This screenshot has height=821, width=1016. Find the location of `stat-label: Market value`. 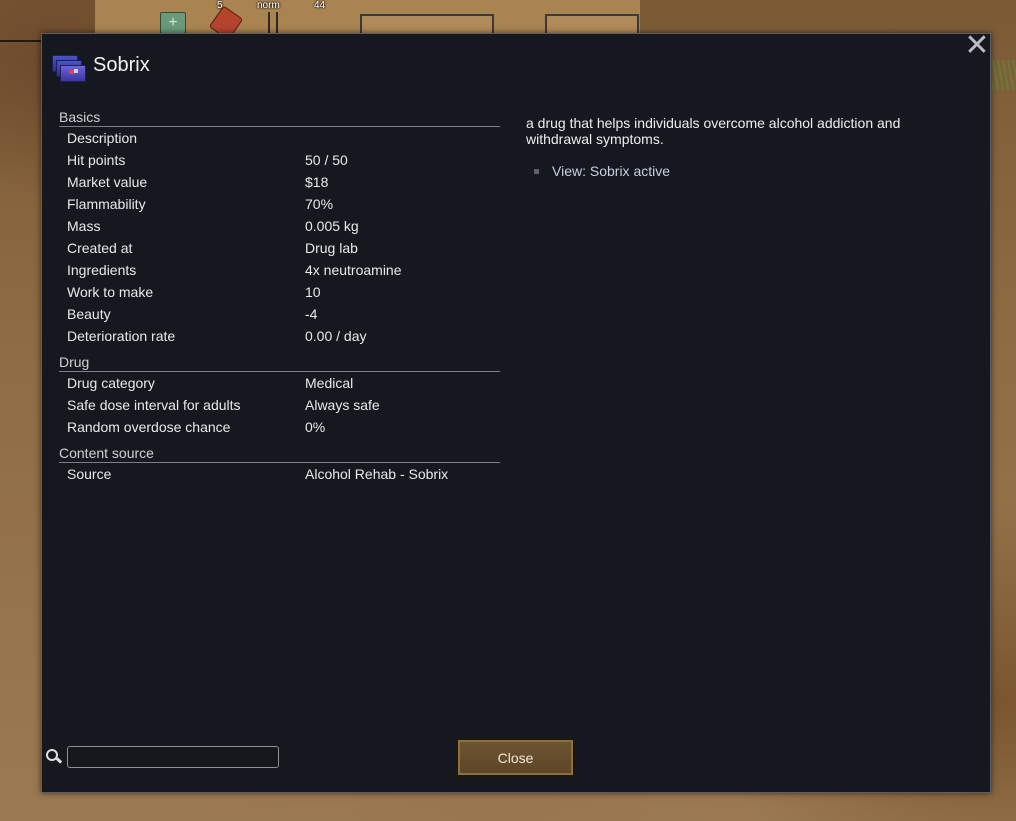

stat-label: Market value is located at coordinates (107, 182).